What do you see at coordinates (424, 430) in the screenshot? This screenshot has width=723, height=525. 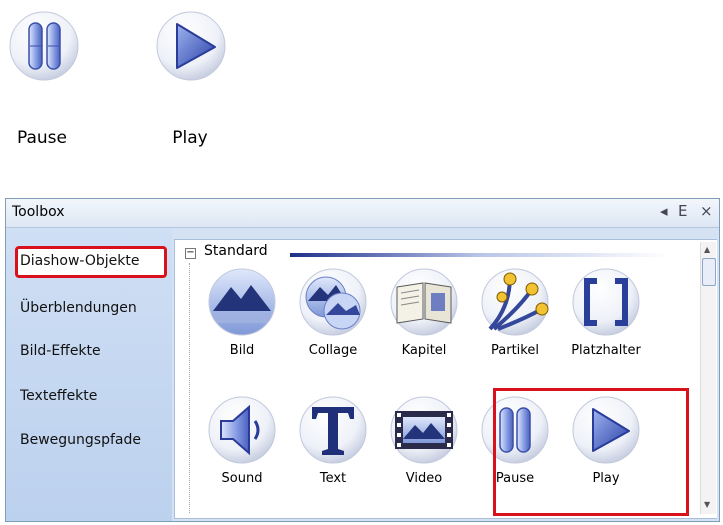 I see `film-icon` at bounding box center [424, 430].